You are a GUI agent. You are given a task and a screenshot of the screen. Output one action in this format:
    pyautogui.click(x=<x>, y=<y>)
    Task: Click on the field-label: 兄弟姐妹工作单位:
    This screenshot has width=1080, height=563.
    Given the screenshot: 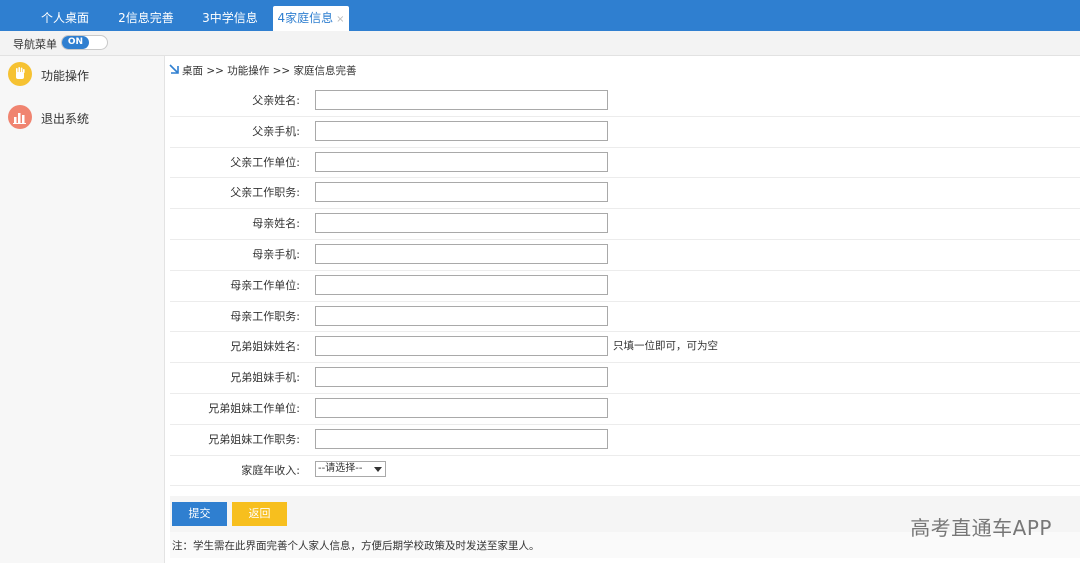 What is the action you would take?
    pyautogui.click(x=254, y=408)
    